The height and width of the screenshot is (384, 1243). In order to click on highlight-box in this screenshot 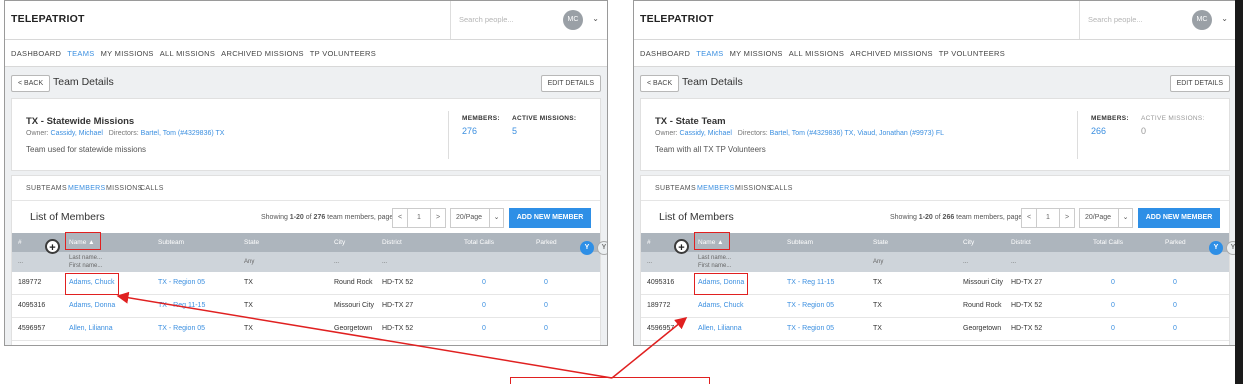, I will do `click(712, 241)`.